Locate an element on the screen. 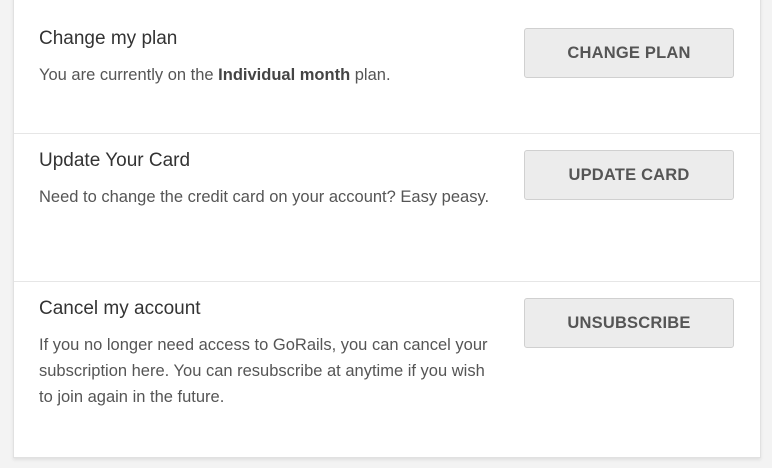 The height and width of the screenshot is (468, 772). current-plan-name: Individual month is located at coordinates (284, 75).